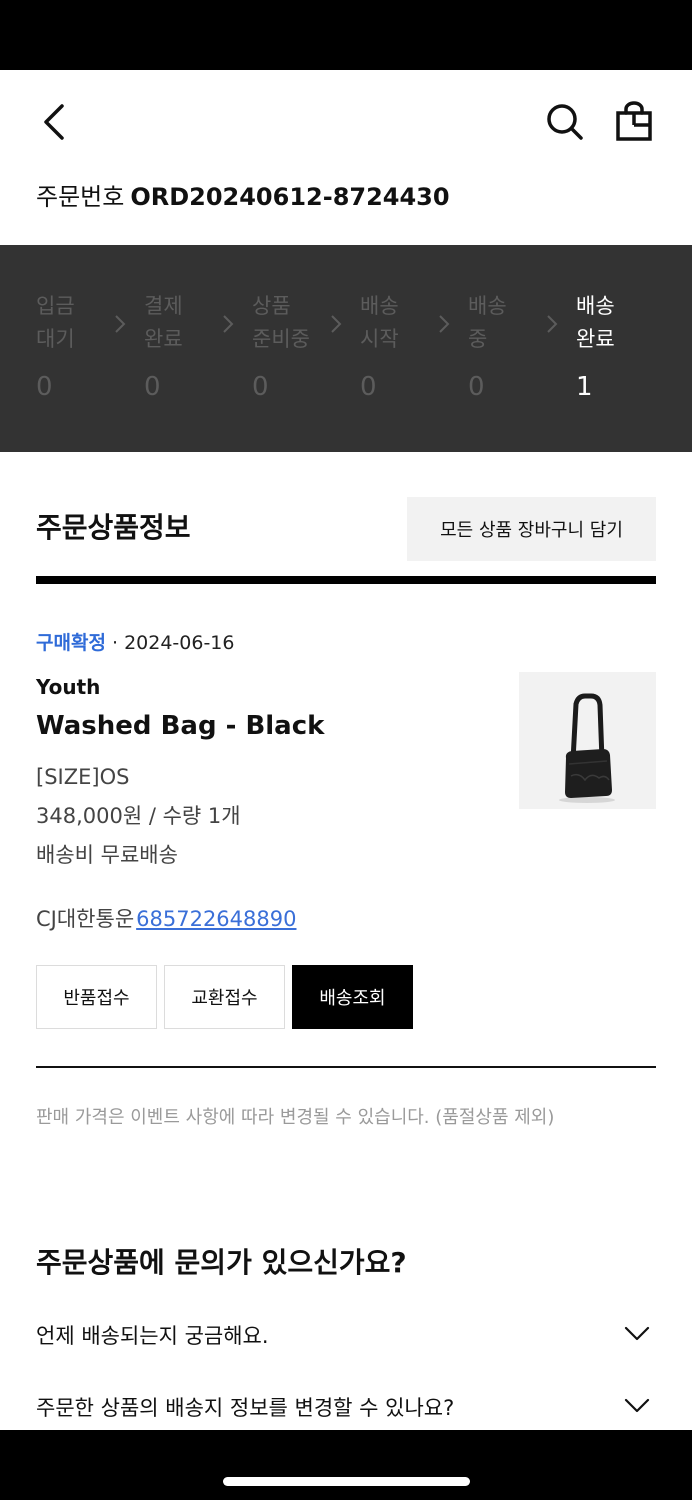 The height and width of the screenshot is (1500, 692). What do you see at coordinates (352, 997) in the screenshot?
I see `track-delivery-button: 배송조회` at bounding box center [352, 997].